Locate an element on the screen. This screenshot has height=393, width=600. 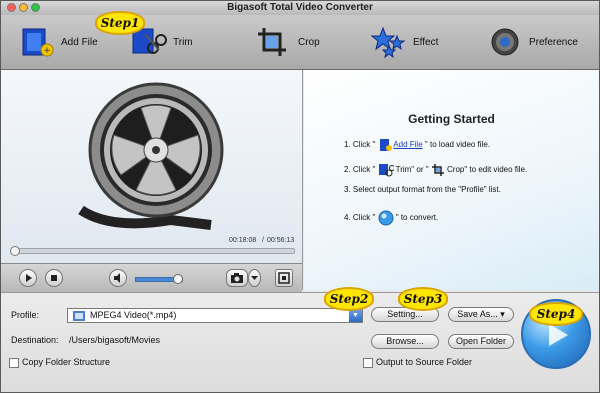
fullscreen-button is located at coordinates (284, 278).